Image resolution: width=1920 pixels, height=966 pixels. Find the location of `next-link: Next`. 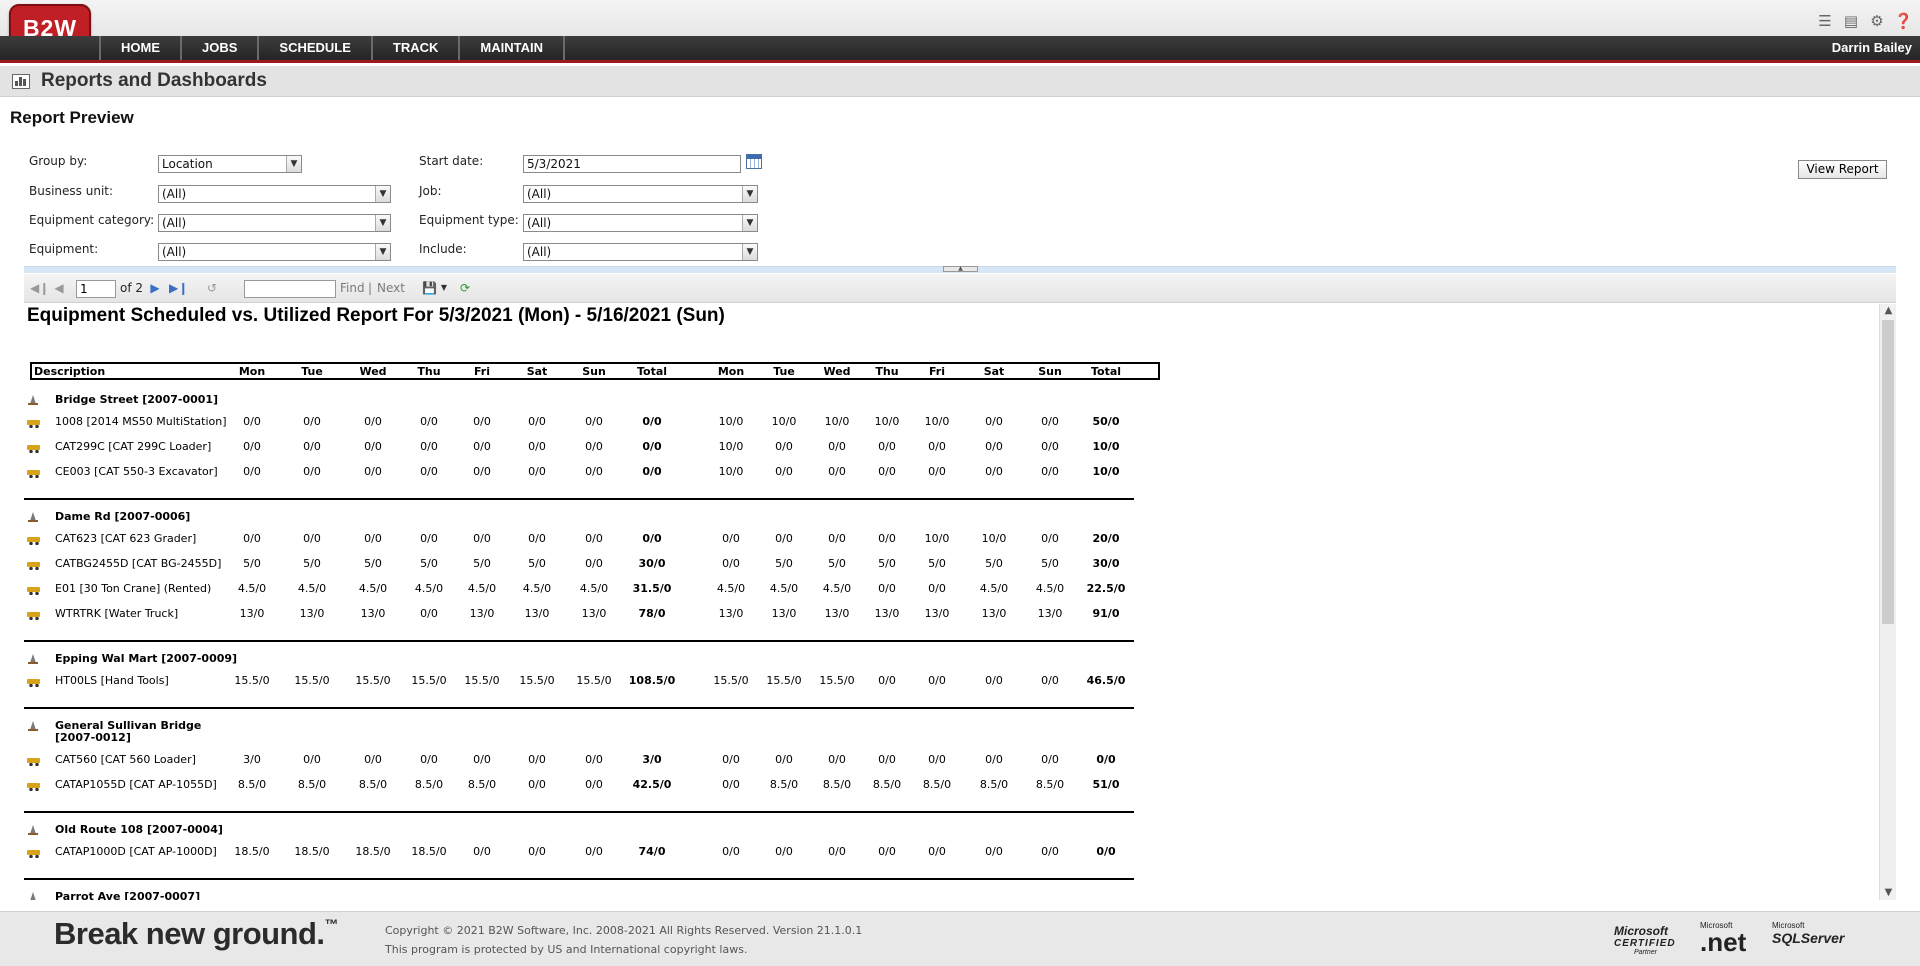

next-link: Next is located at coordinates (391, 288).